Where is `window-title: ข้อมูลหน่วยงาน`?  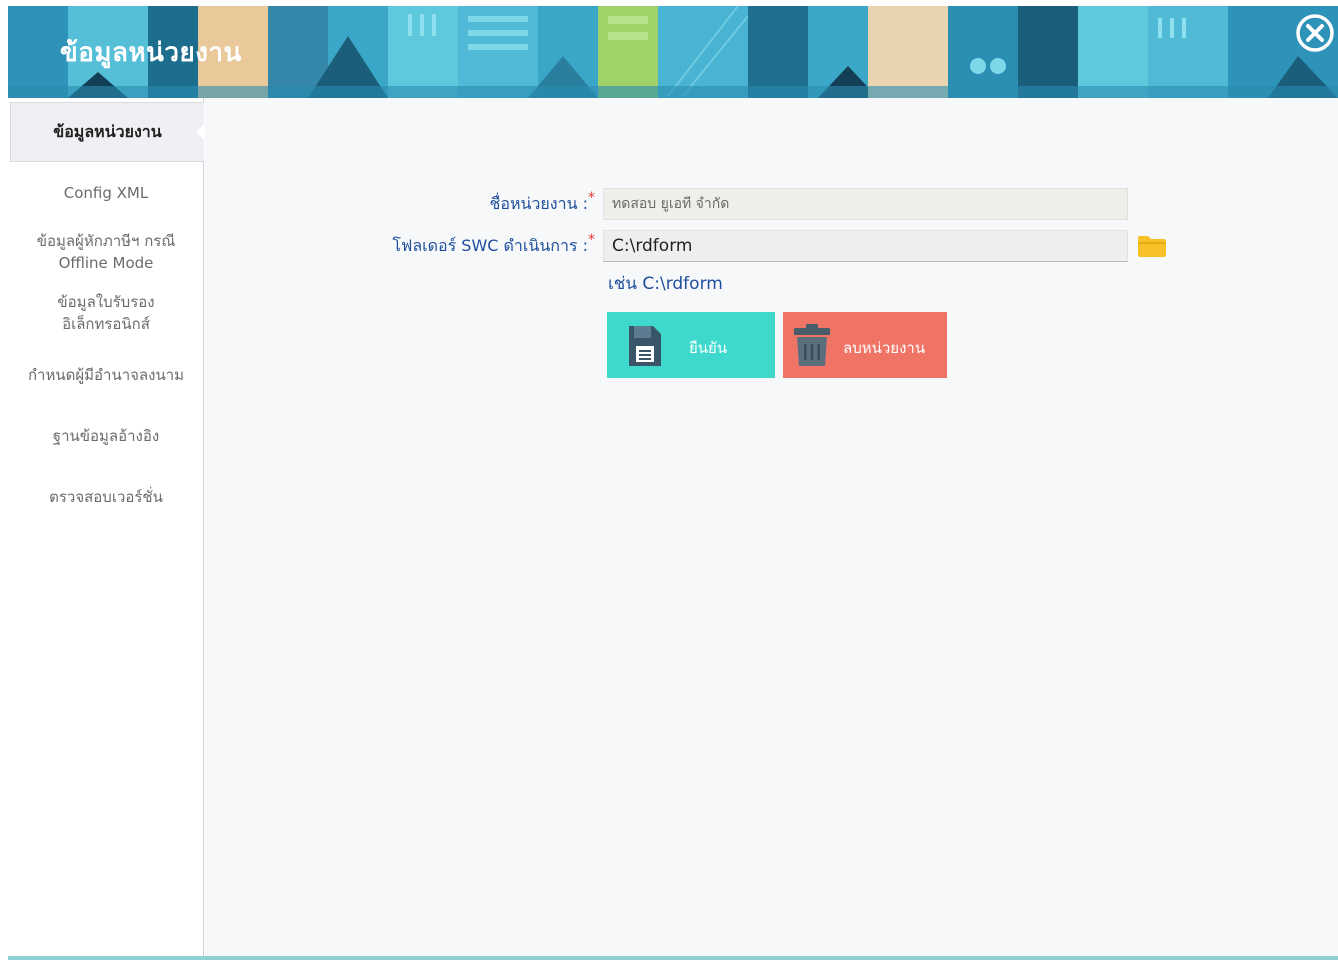
window-title: ข้อมูลหน่วยงาน is located at coordinates (151, 53).